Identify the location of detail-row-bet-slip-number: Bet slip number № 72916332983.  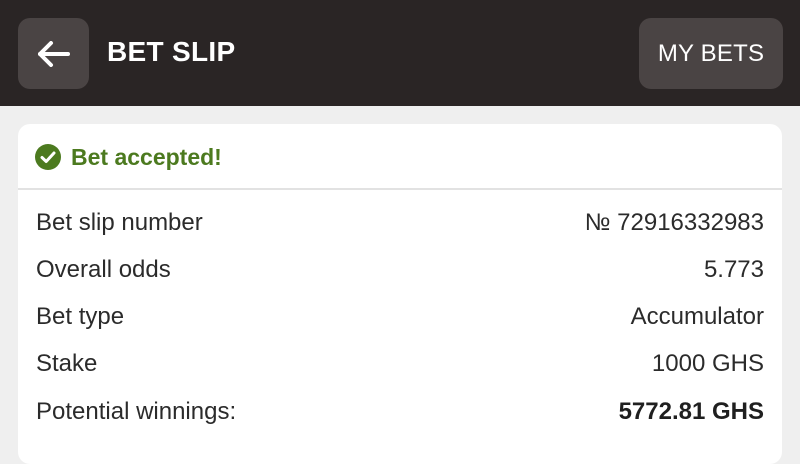
(400, 222).